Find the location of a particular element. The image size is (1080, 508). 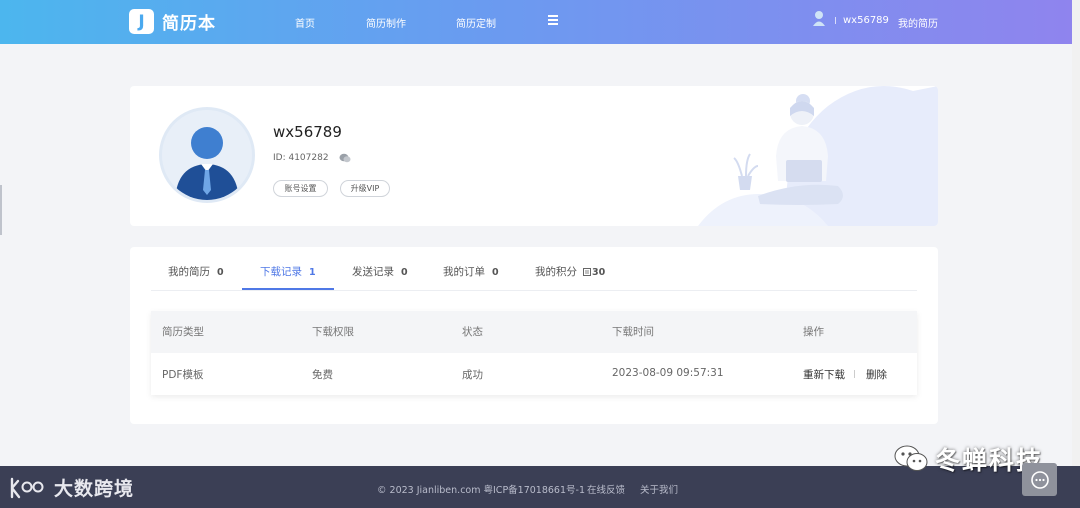

footer-about-link: 关于我们 is located at coordinates (659, 489).